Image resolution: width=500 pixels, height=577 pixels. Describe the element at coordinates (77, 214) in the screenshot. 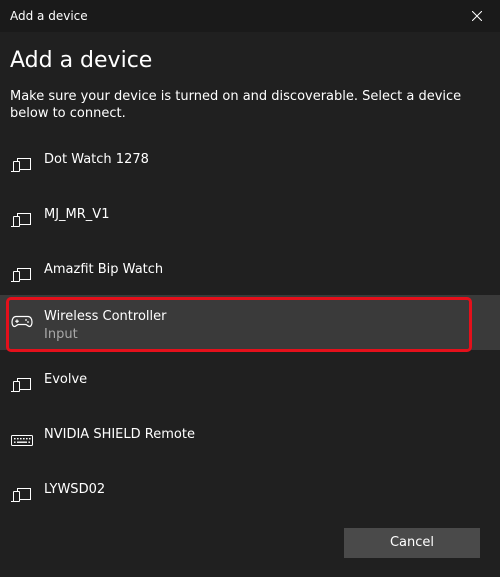

I see `device-name: MJ_MR_V1` at that location.